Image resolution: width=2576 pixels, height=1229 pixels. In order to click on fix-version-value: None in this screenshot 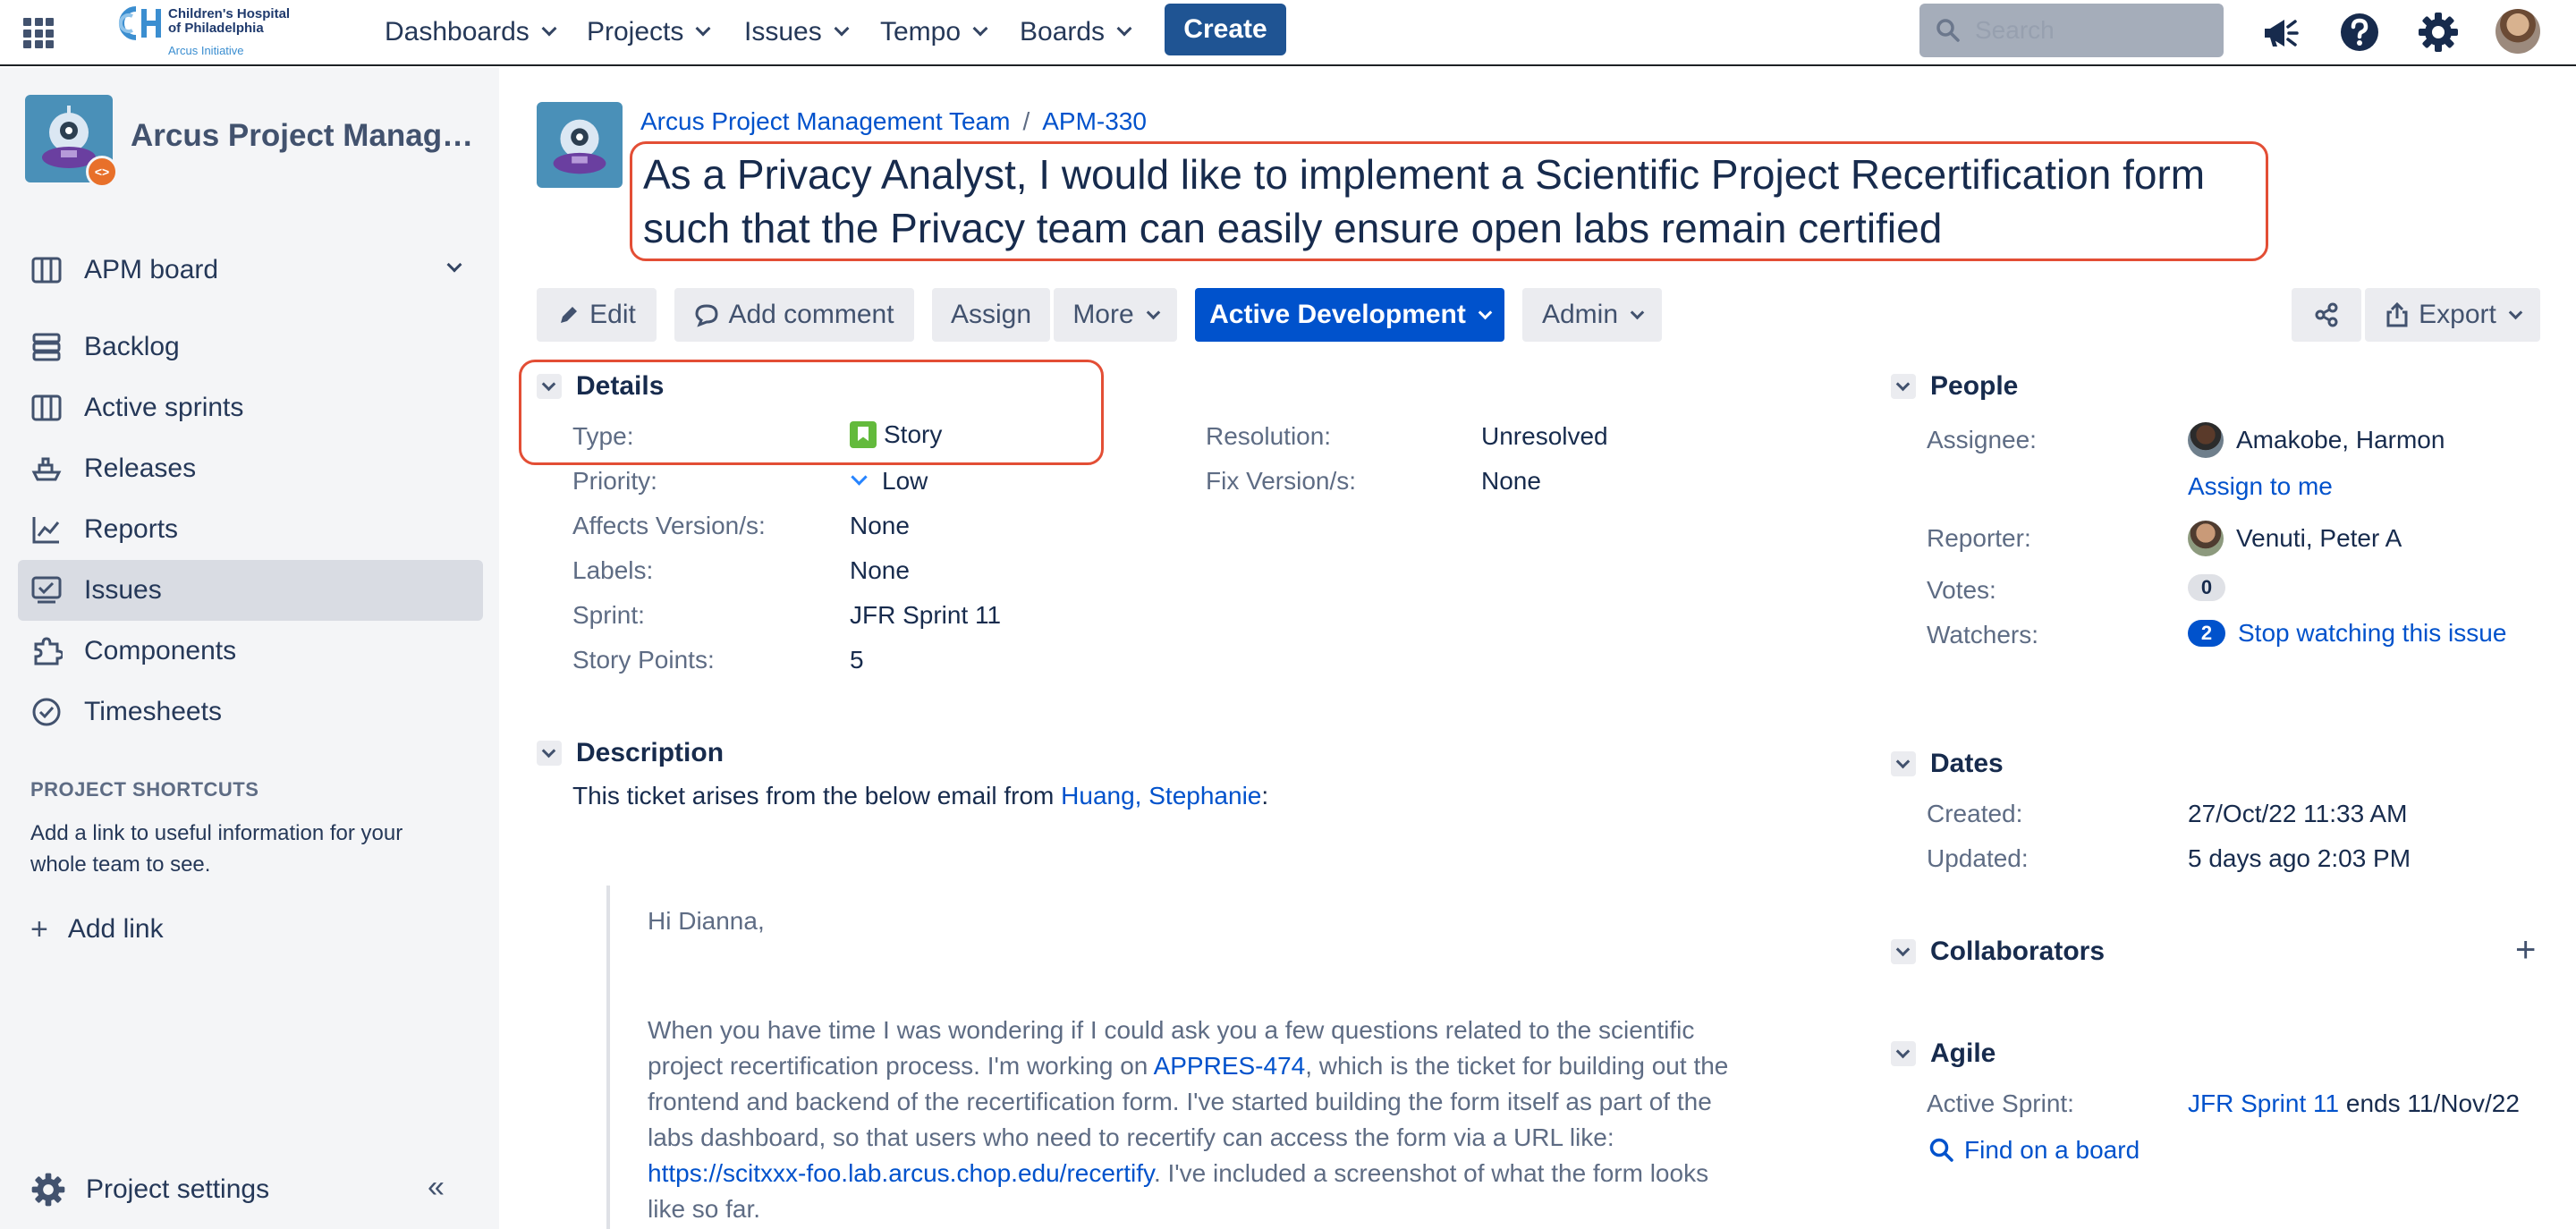, I will do `click(1511, 481)`.